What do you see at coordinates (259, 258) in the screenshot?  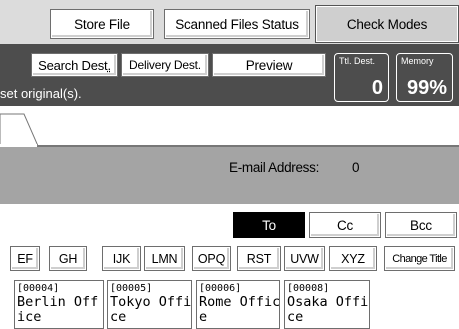 I see `letter-tab-rst: RST` at bounding box center [259, 258].